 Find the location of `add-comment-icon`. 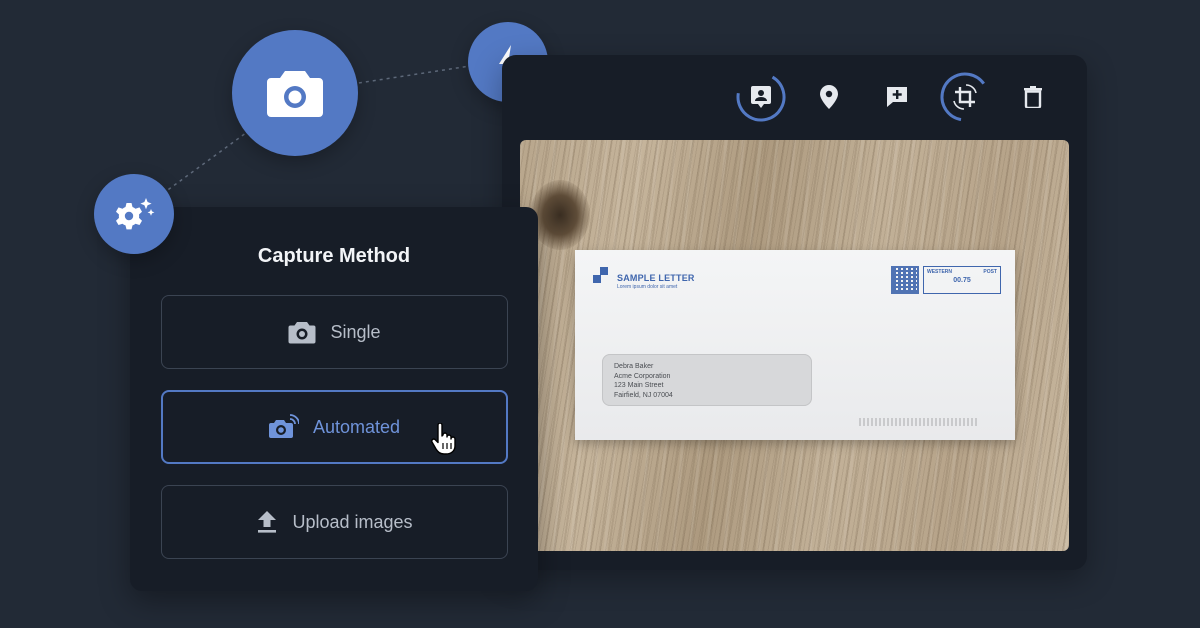

add-comment-icon is located at coordinates (897, 97).